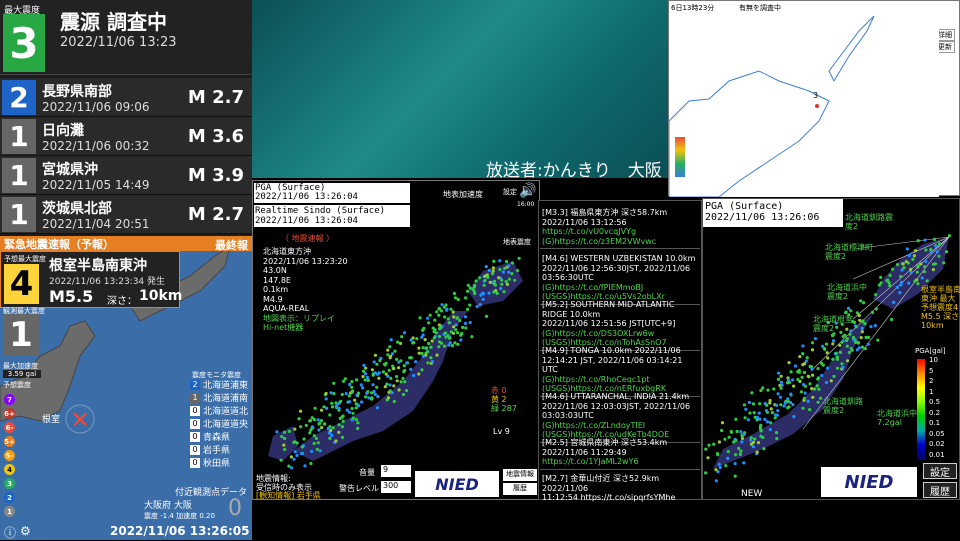 The height and width of the screenshot is (541, 960). I want to click on count-block: 赤 0 黄 2 緑 287, so click(504, 399).